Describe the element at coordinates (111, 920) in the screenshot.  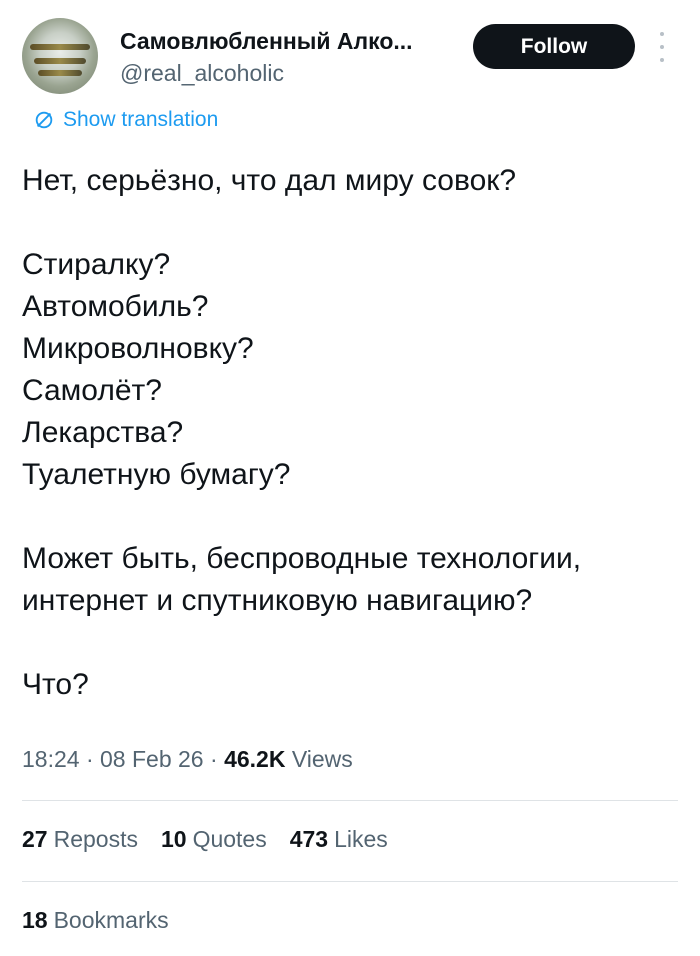
I see `bookmarks-label: Bookmarks` at that location.